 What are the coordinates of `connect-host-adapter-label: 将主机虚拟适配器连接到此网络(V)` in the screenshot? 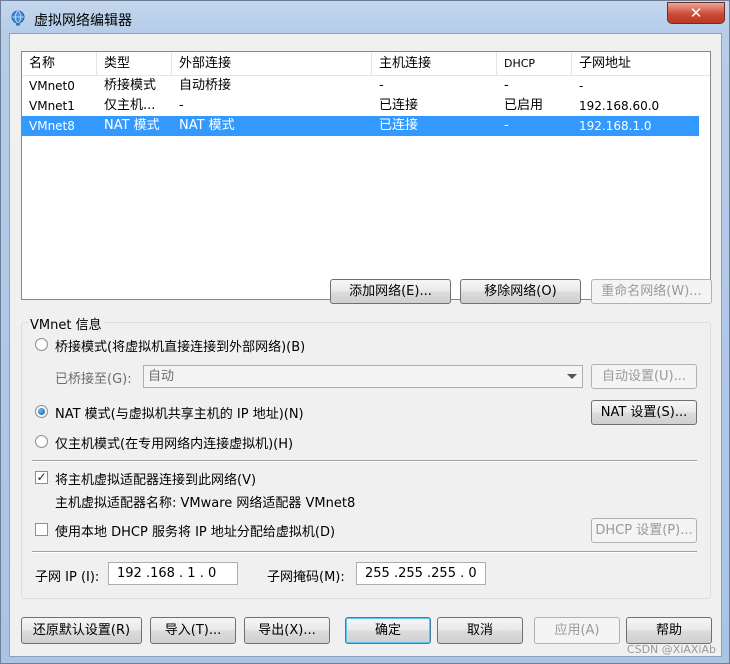 It's located at (155, 478).